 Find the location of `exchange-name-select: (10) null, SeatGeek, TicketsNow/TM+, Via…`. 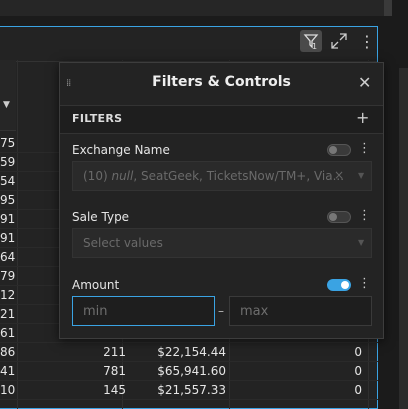

exchange-name-select: (10) null, SeatGeek, TicketsNow/TM+, Via… is located at coordinates (222, 176).